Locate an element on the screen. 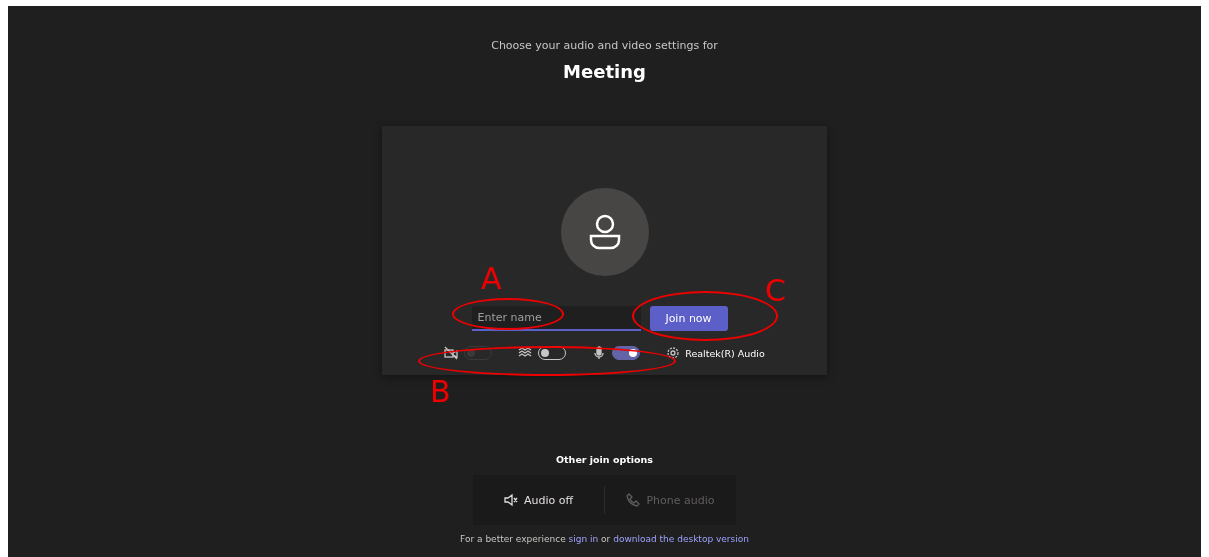 The height and width of the screenshot is (557, 1209). speaker-muted-icon is located at coordinates (510, 500).